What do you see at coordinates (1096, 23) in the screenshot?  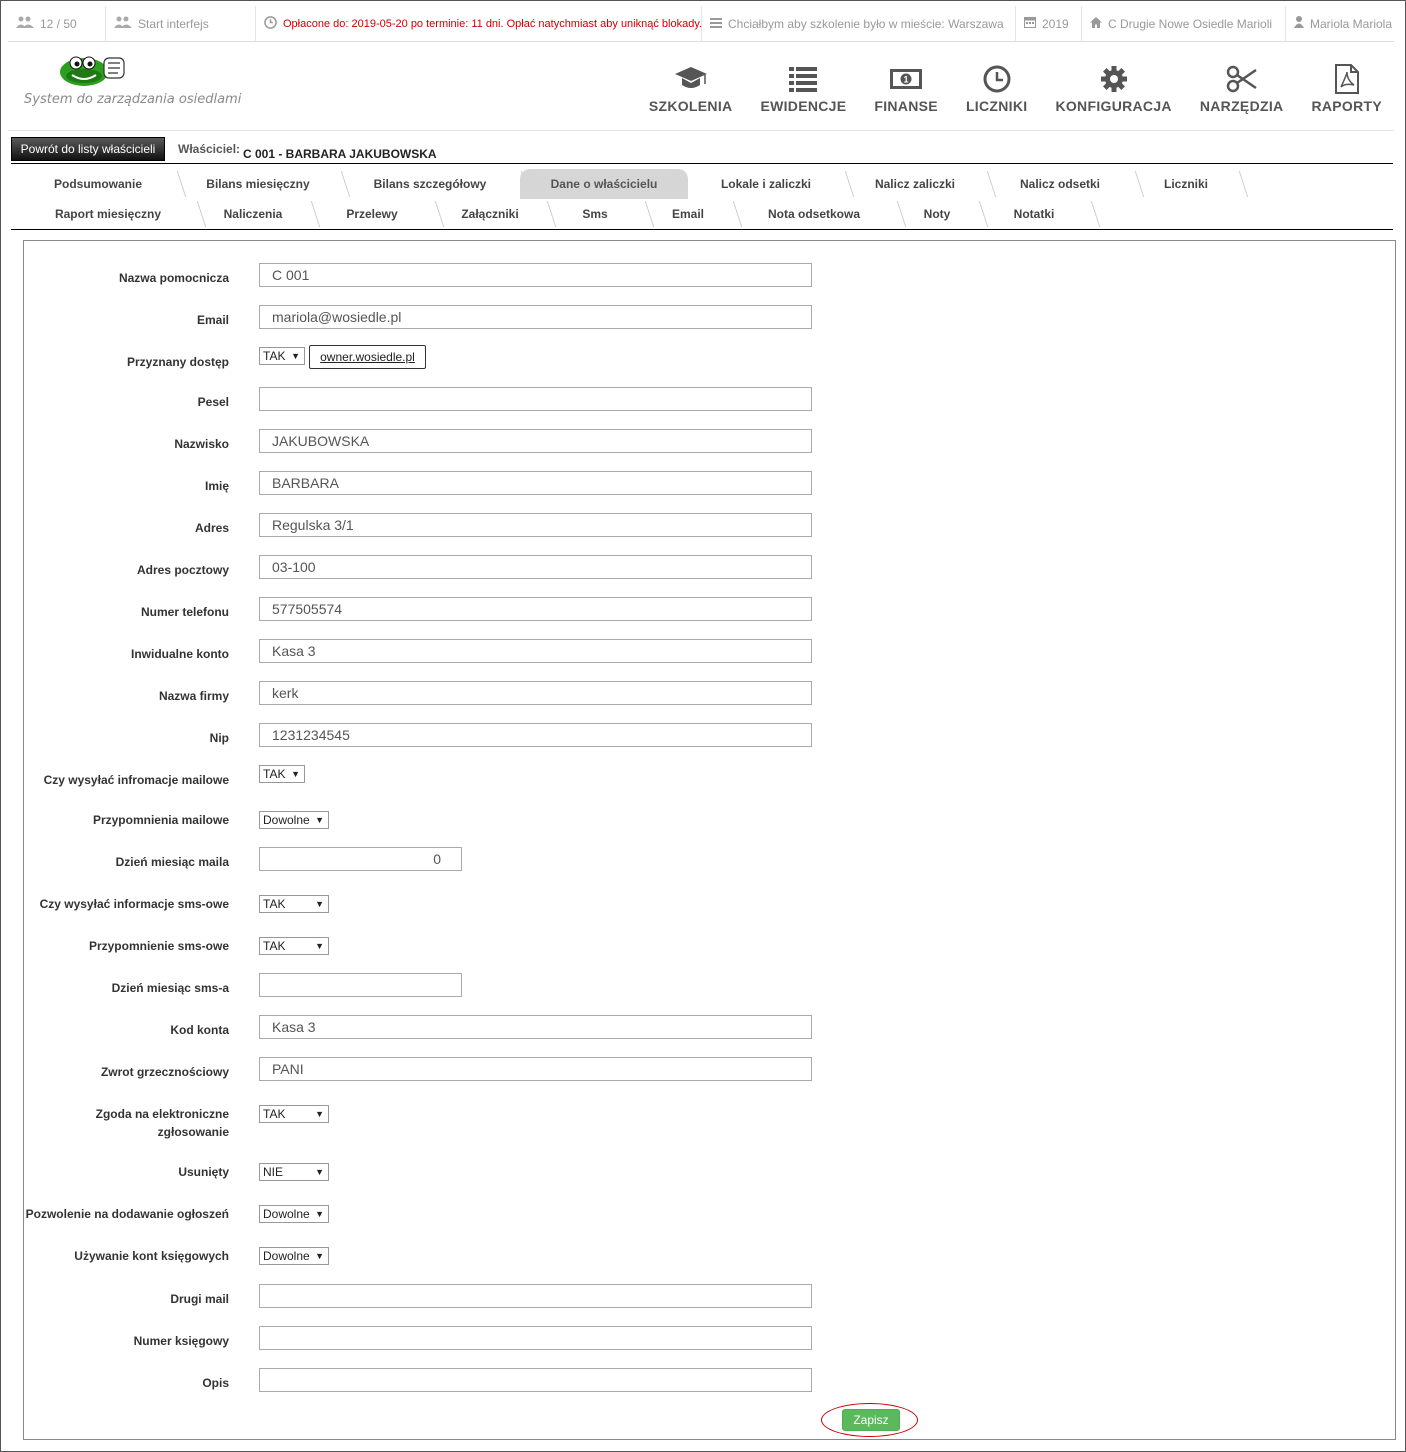 I see `home-icon` at bounding box center [1096, 23].